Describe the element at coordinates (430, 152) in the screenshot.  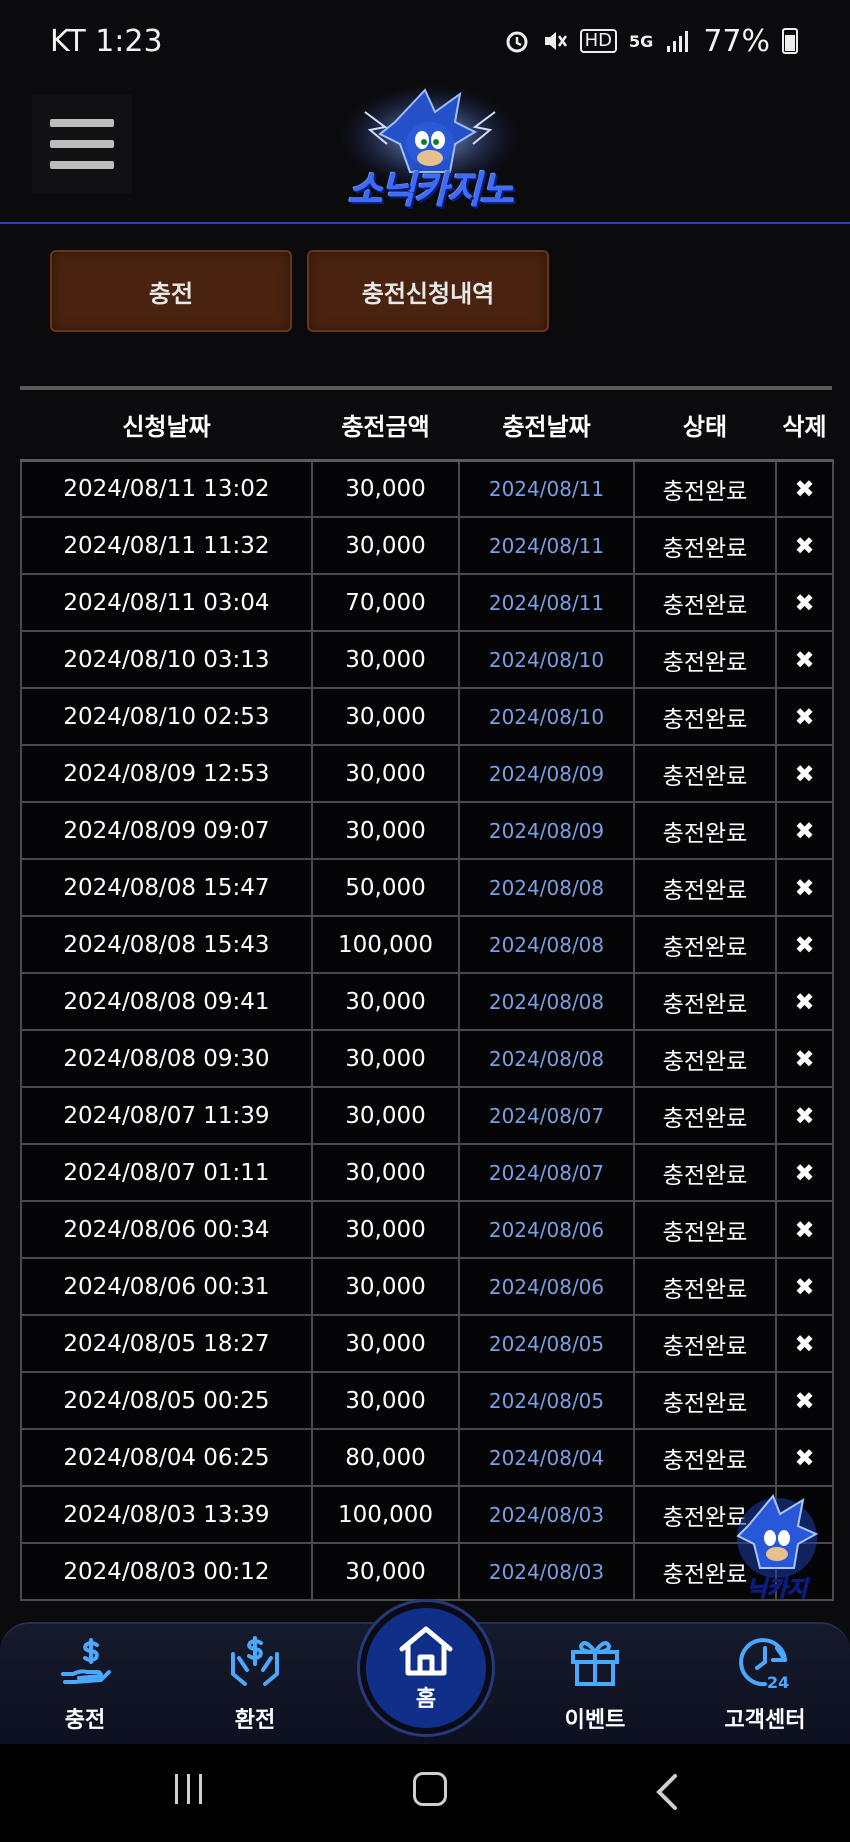
I see `logo: 소닉카지노` at that location.